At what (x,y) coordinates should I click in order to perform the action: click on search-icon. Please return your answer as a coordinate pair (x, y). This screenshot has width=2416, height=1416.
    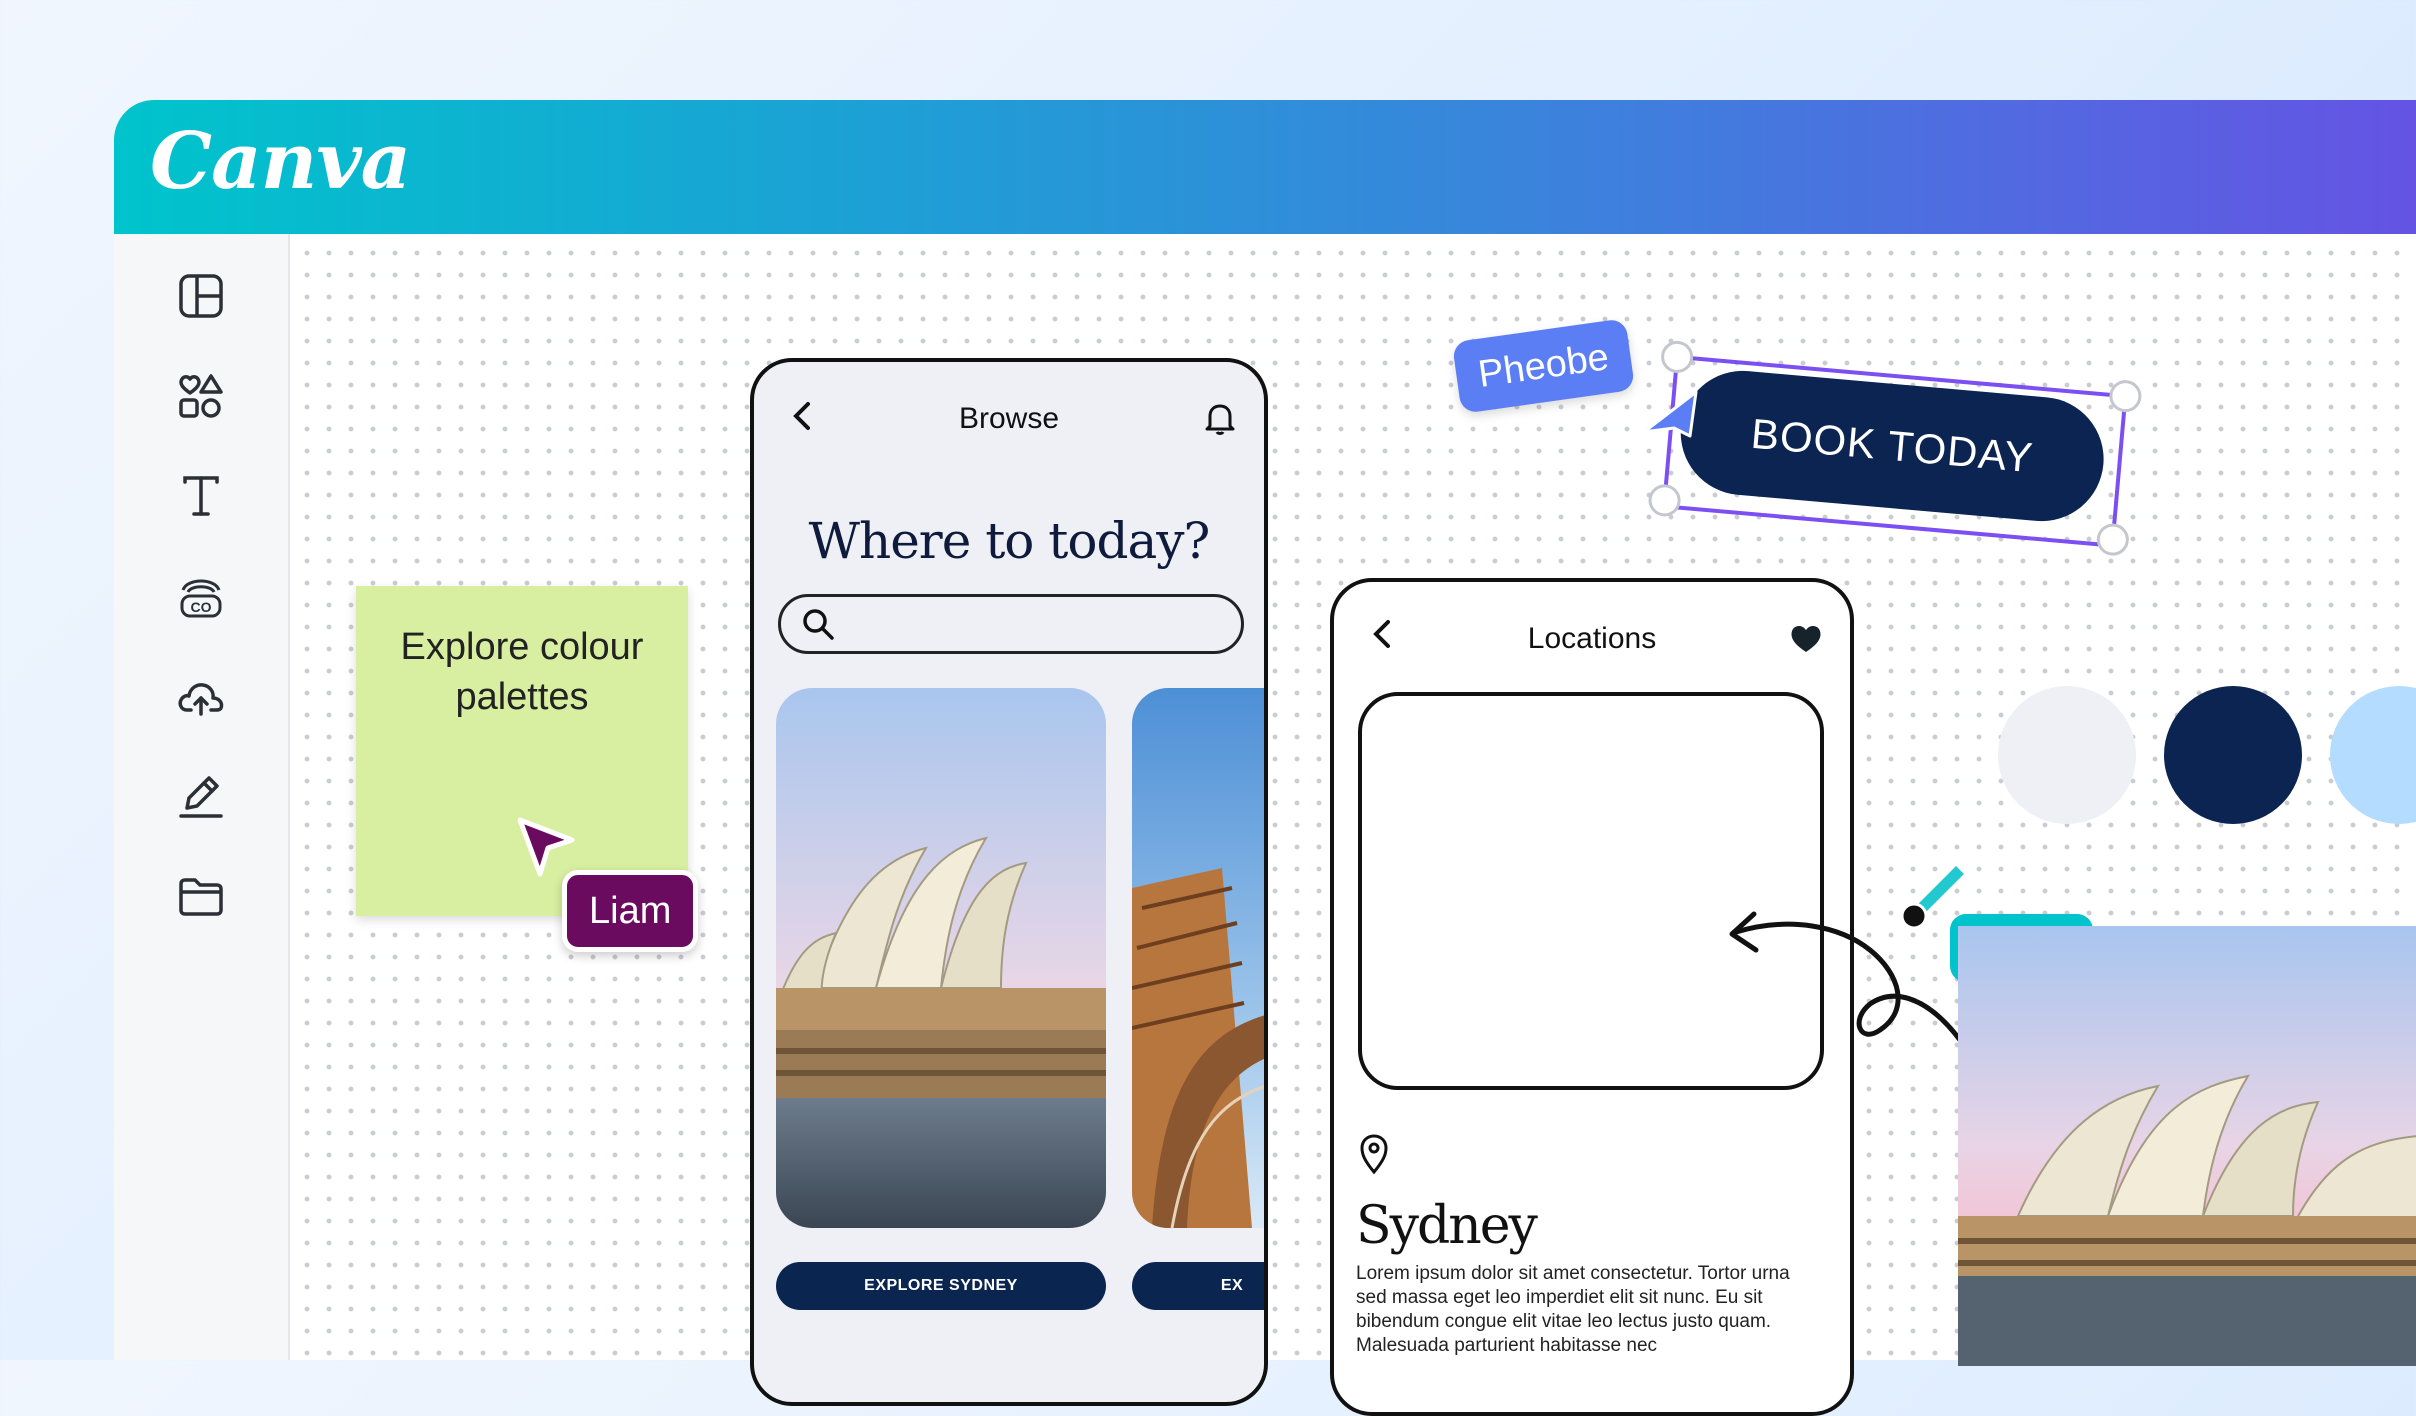
    Looking at the image, I should click on (818, 624).